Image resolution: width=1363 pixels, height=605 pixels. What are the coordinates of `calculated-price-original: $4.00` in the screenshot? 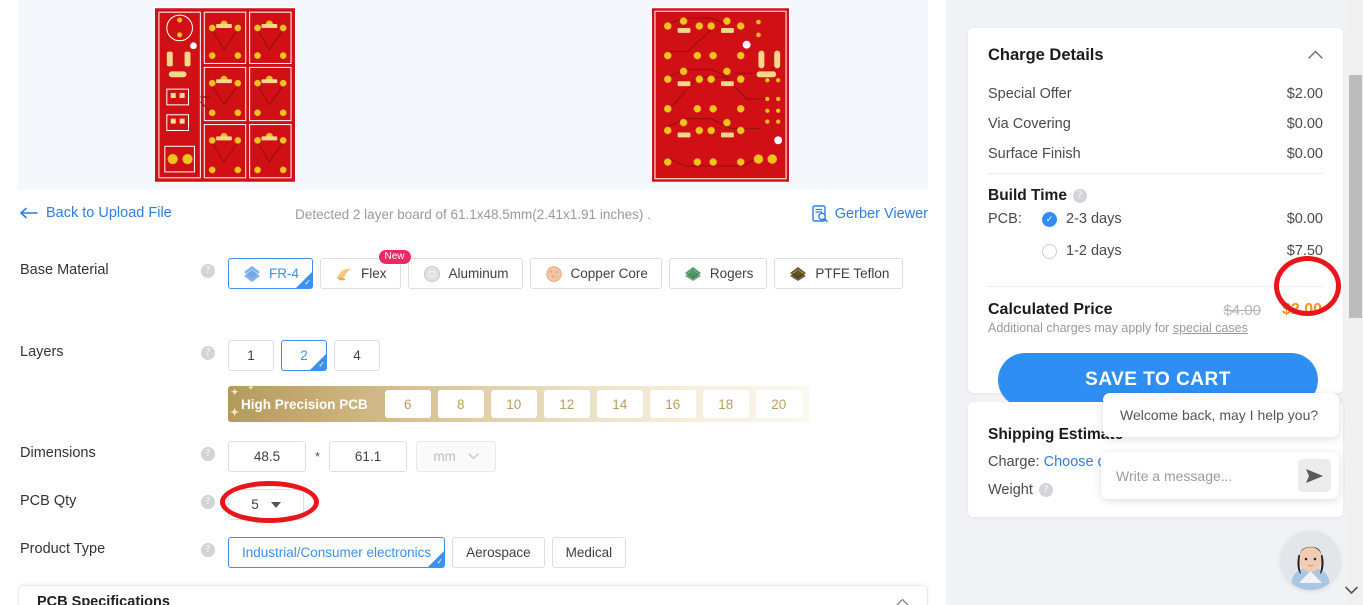 It's located at (1242, 310).